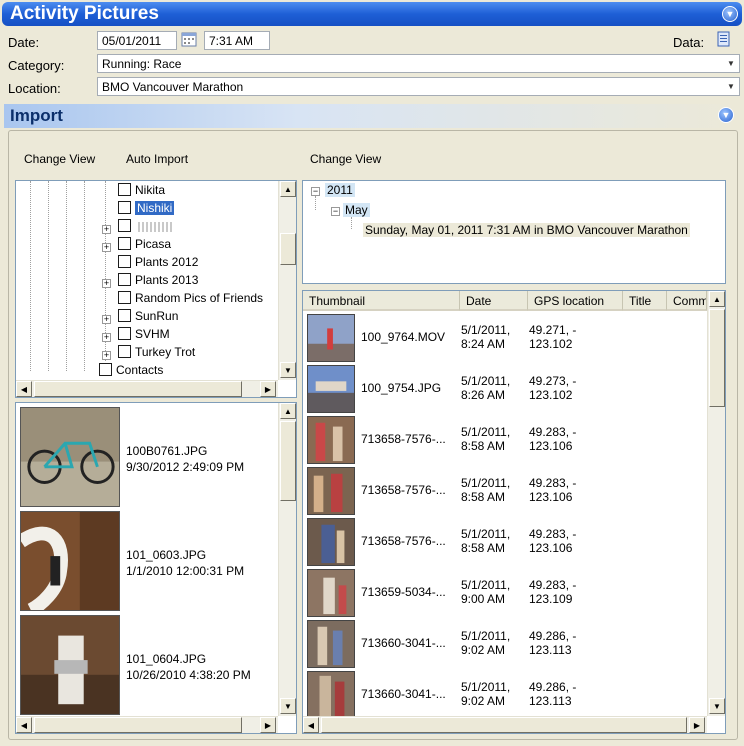 The image size is (744, 746). What do you see at coordinates (59, 159) in the screenshot?
I see `left-change-view-button: Change View` at bounding box center [59, 159].